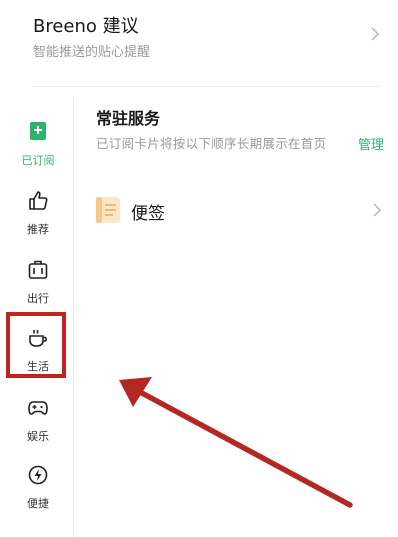  Describe the element at coordinates (38, 427) in the screenshot. I see `sidebar-item-entertainment: 娱乐` at that location.